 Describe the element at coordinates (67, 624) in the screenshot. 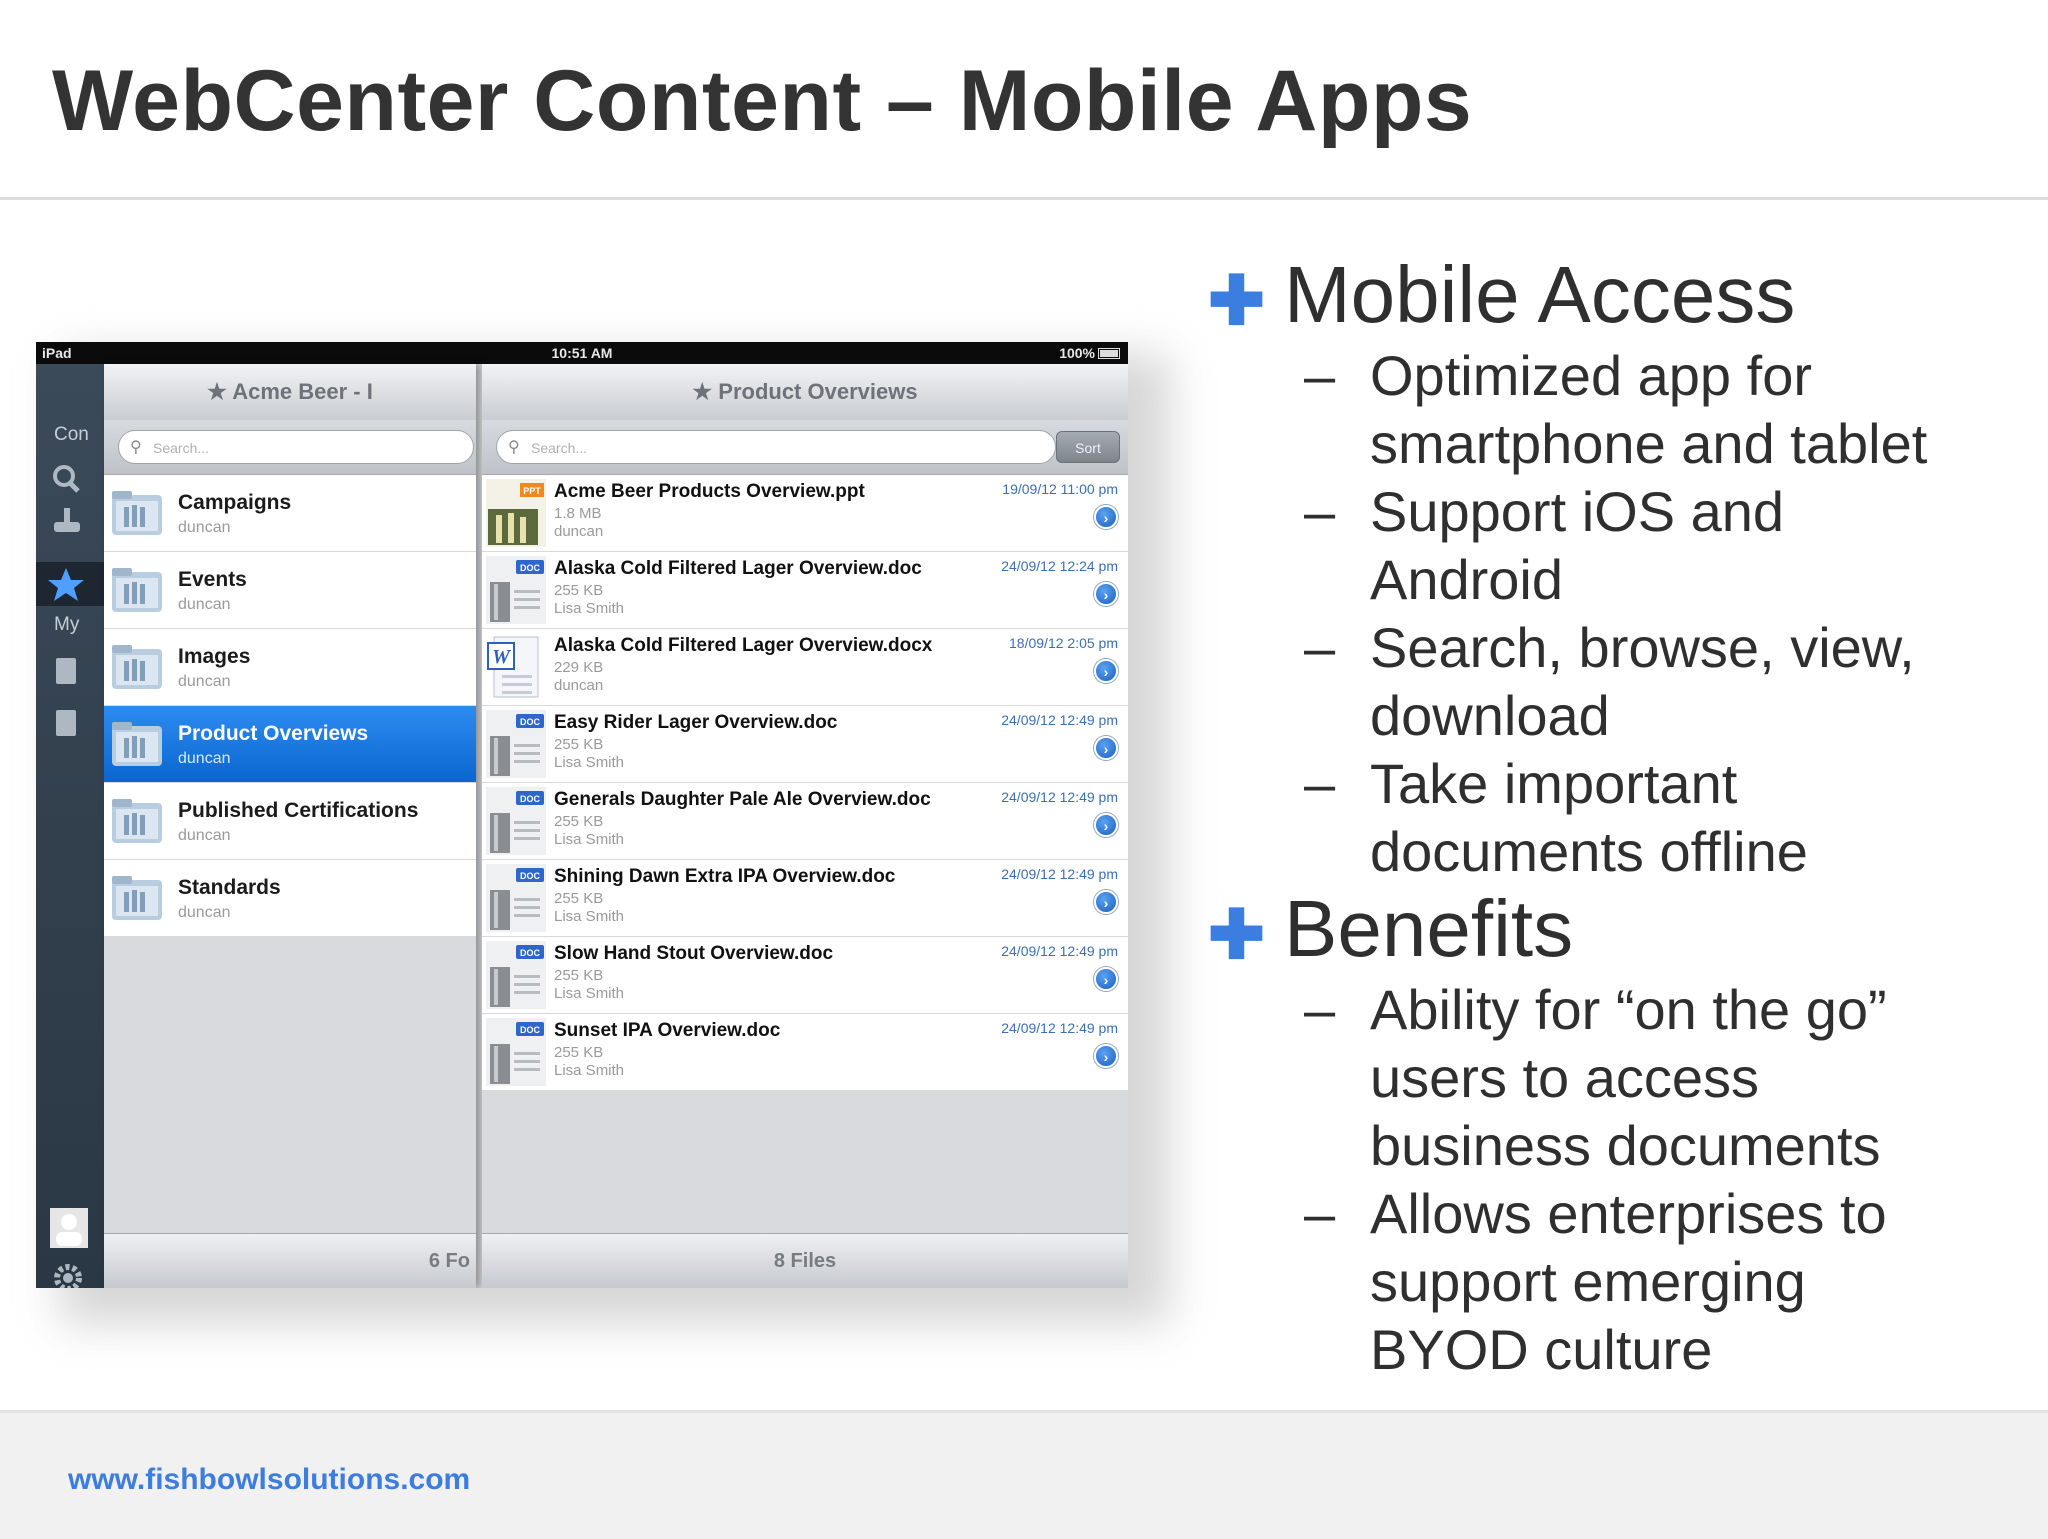

I see `rail-label-my: My` at that location.